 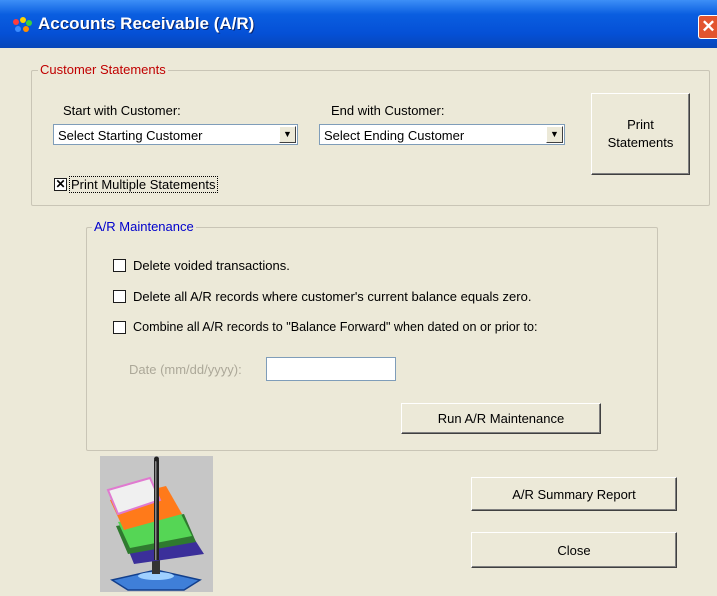 I want to click on close-button: Close, so click(x=574, y=550).